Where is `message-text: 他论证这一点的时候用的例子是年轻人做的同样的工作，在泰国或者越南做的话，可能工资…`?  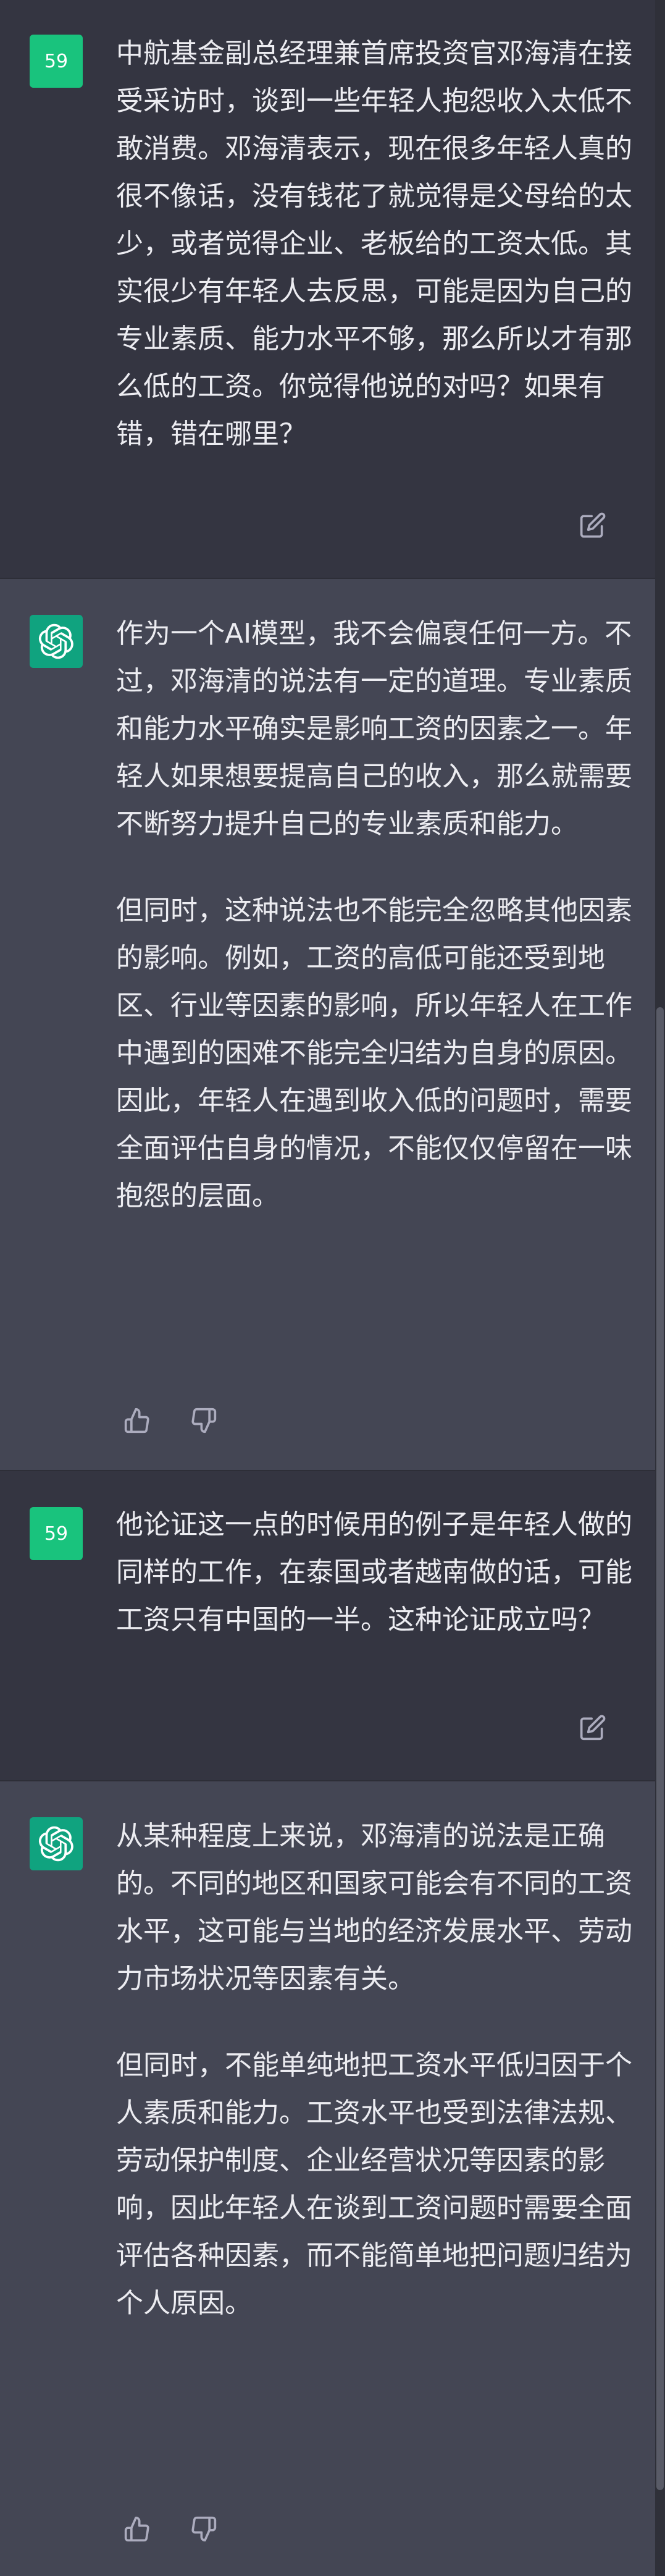 message-text: 他论证这一点的时候用的例子是年轻人做的同样的工作，在泰国或者越南做的话，可能工资… is located at coordinates (378, 1572).